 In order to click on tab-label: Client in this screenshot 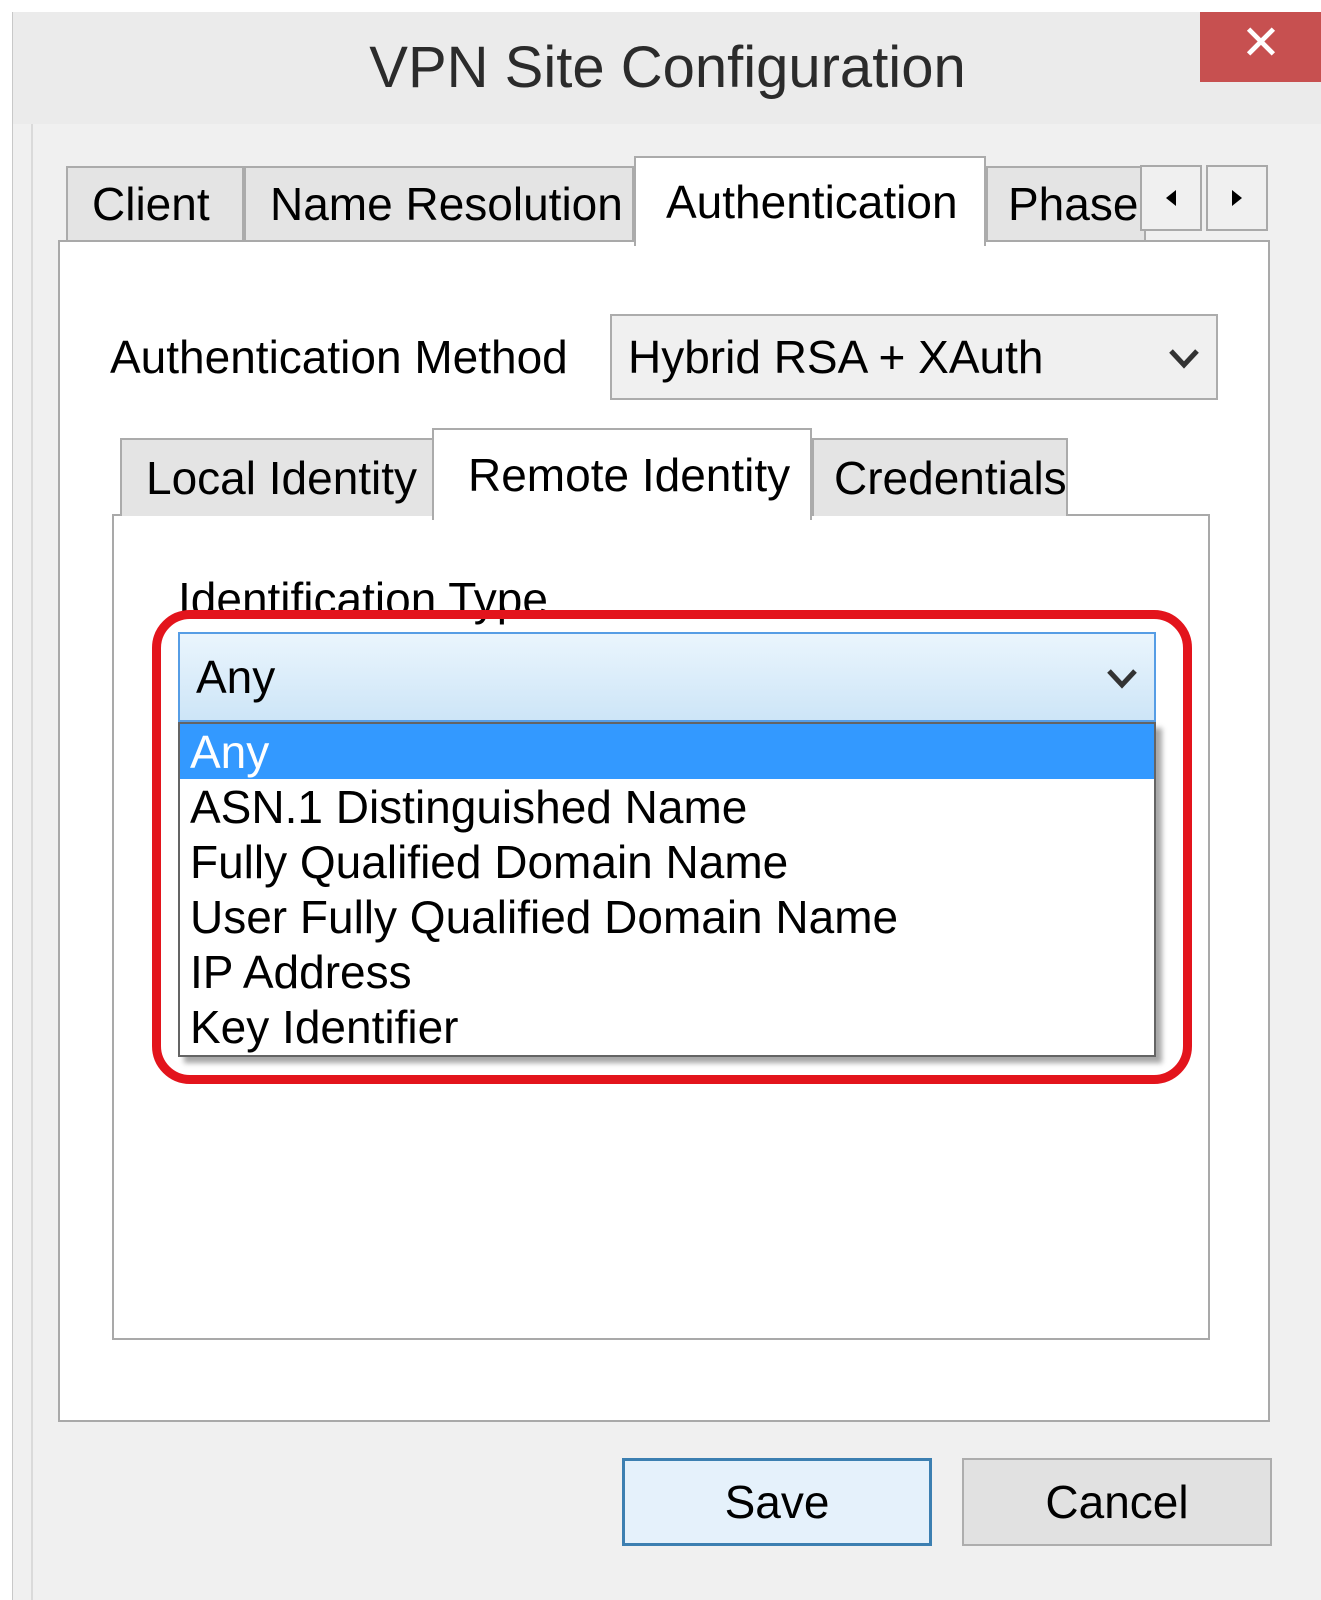, I will do `click(151, 204)`.